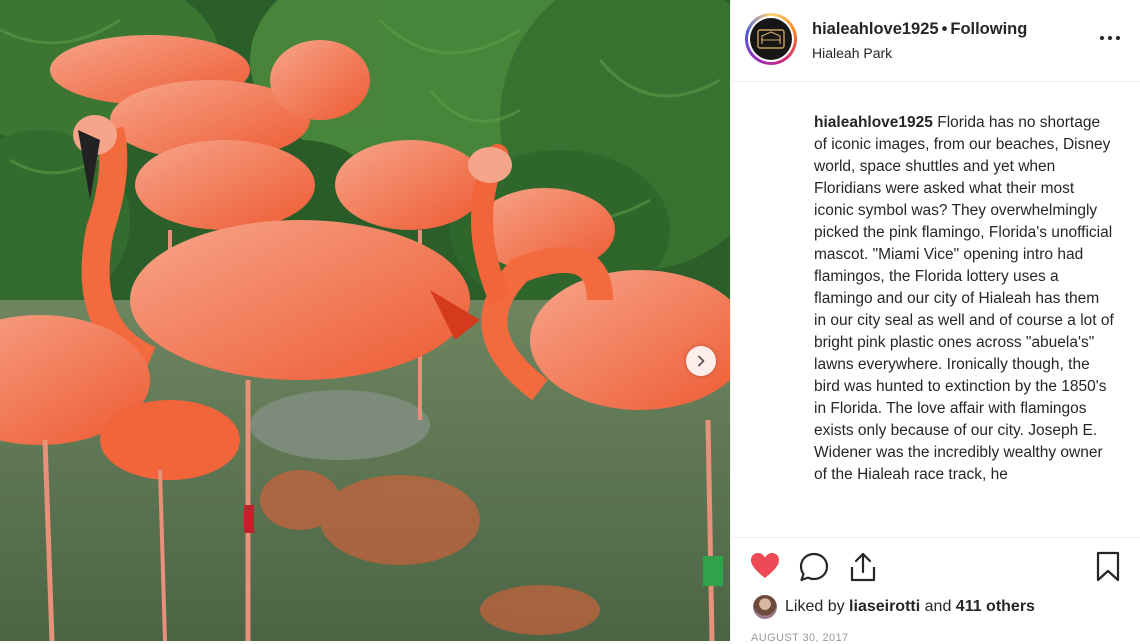  I want to click on chevron-right-icon, so click(701, 361).